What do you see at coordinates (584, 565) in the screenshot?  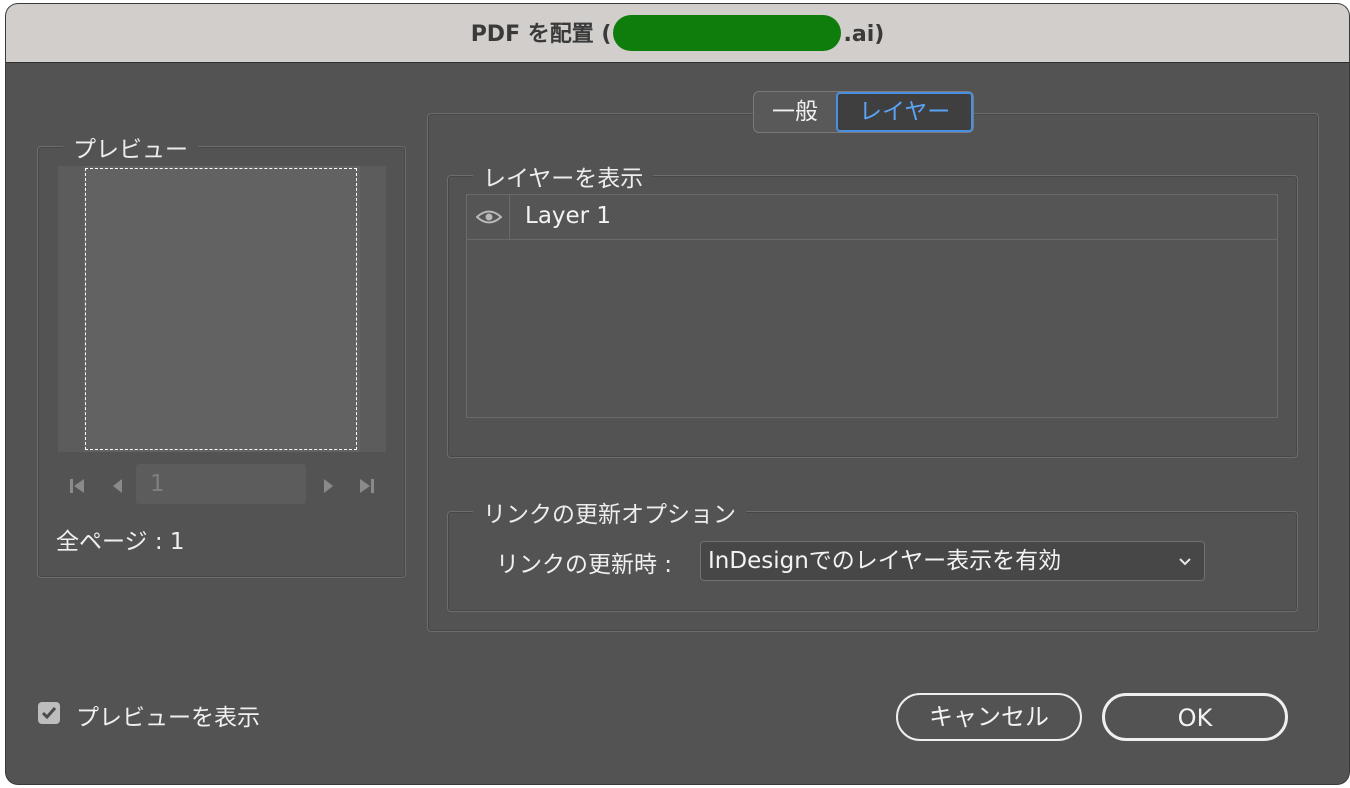 I see `link-update-label: リンクの更新時 :` at bounding box center [584, 565].